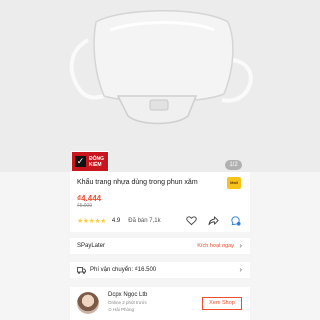  Describe the element at coordinates (110, 309) in the screenshot. I see `location-pin-icon: ⊙` at that location.